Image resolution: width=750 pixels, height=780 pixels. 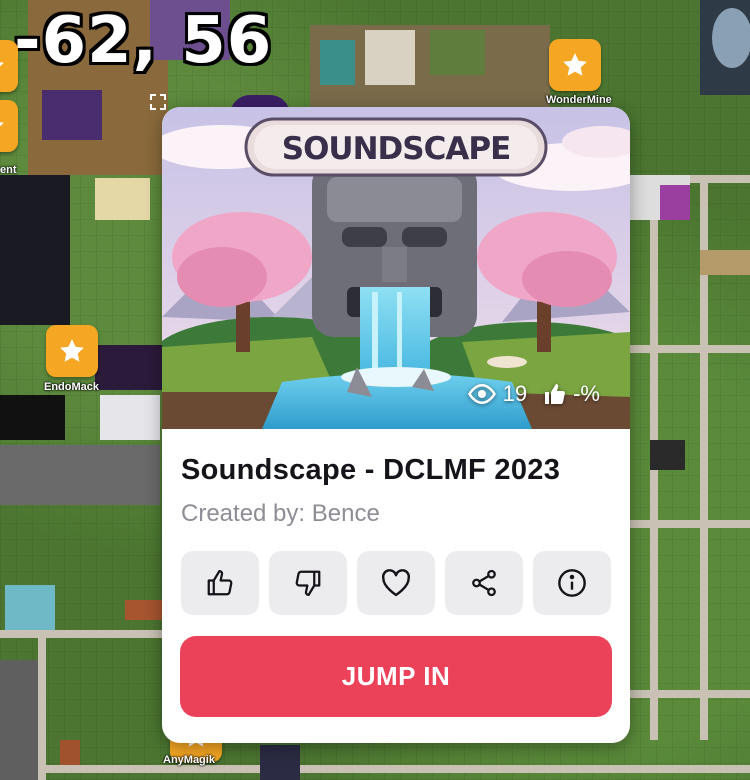 I want to click on scene-stats: 19 -%, so click(x=533, y=394).